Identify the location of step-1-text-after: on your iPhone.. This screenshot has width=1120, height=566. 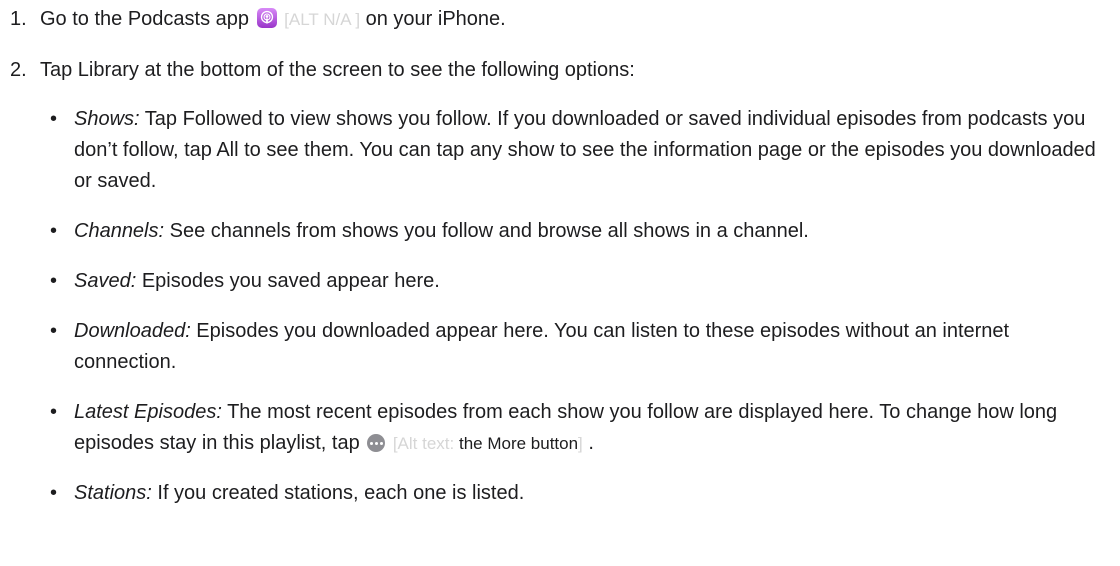
(433, 19).